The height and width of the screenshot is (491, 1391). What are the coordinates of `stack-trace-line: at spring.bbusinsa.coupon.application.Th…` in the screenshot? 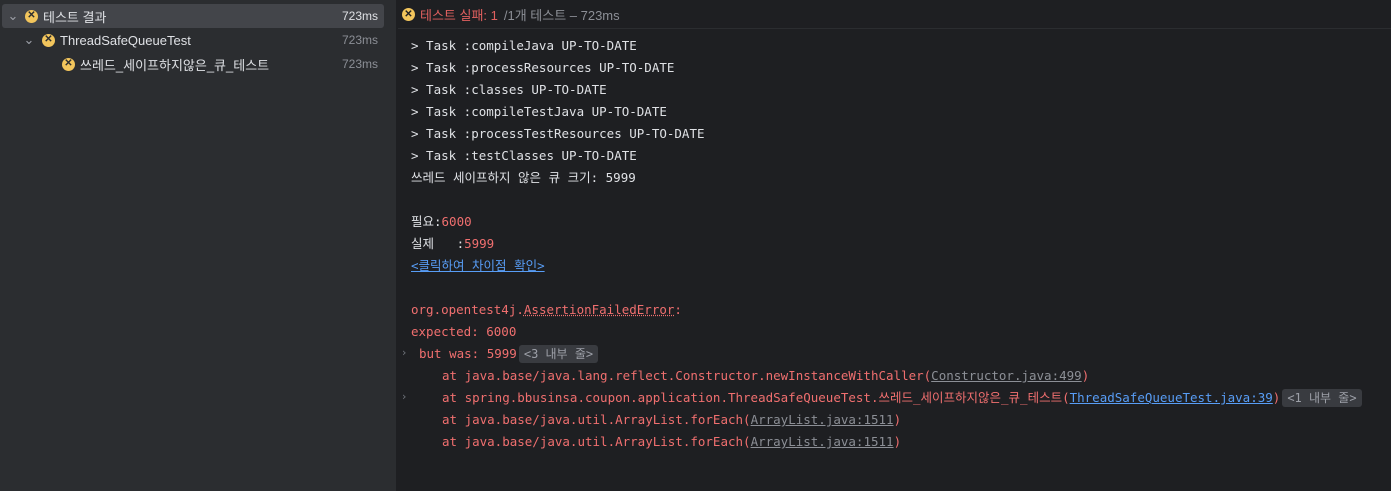 It's located at (902, 398).